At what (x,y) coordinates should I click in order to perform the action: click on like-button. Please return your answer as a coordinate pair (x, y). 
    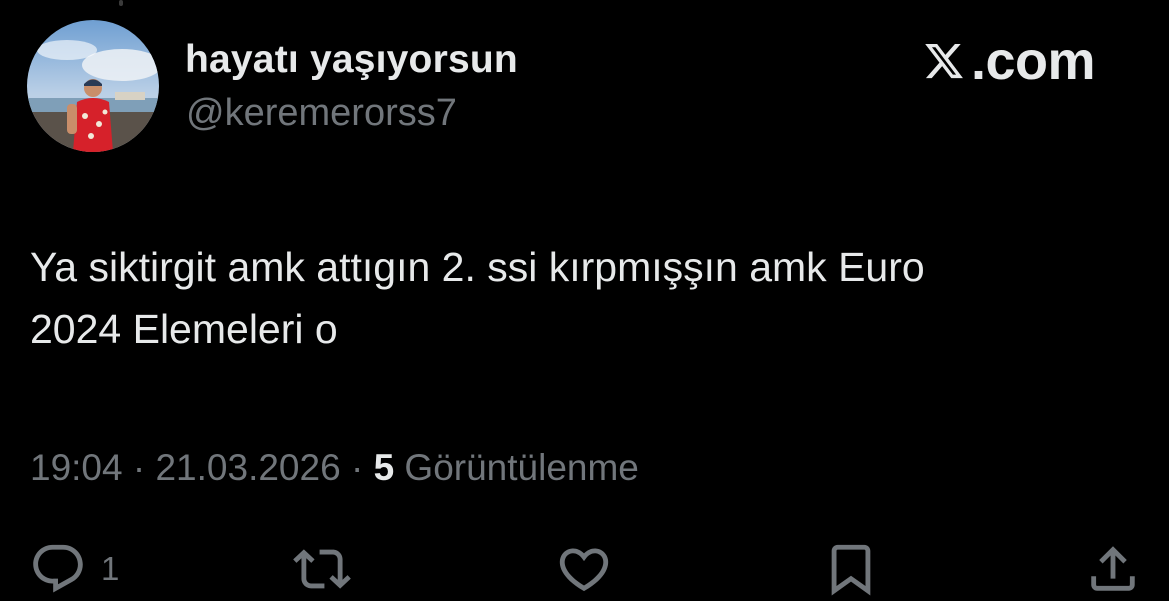
    Looking at the image, I should click on (584, 569).